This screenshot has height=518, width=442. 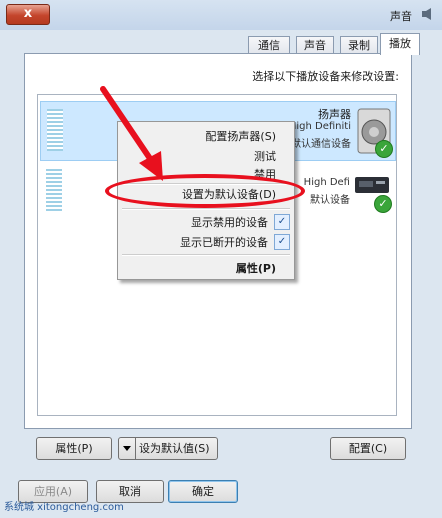 I want to click on tab-recording: 录制, so click(x=359, y=45).